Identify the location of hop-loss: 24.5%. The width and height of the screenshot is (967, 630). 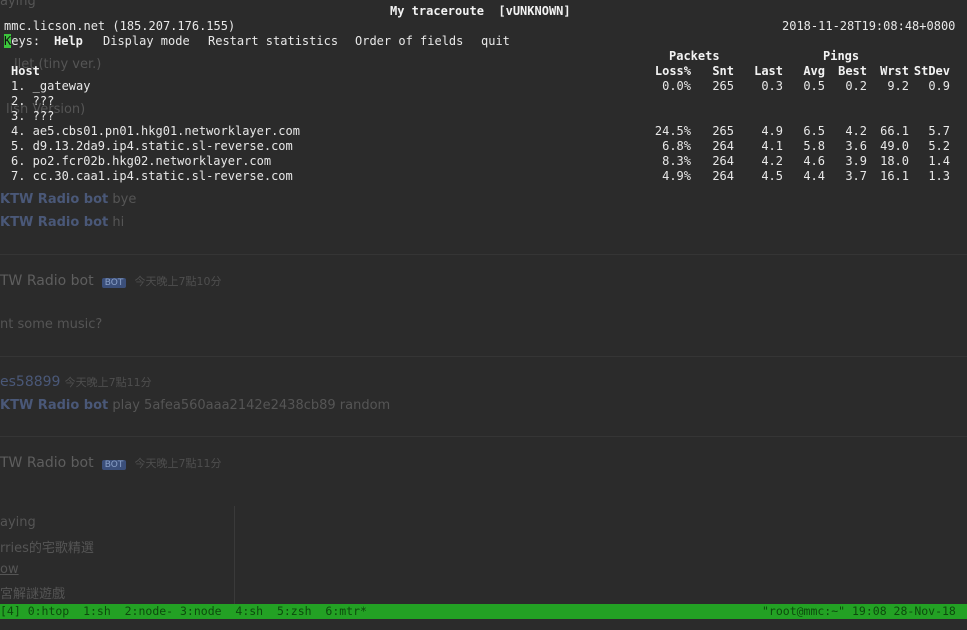
(672, 131).